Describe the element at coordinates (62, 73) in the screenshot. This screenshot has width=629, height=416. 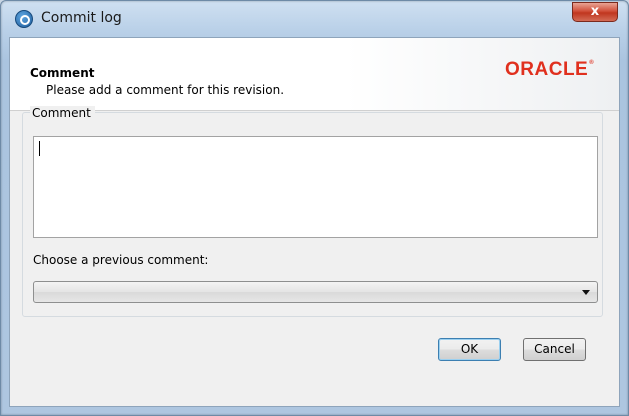
I see `header-title: Comment` at that location.